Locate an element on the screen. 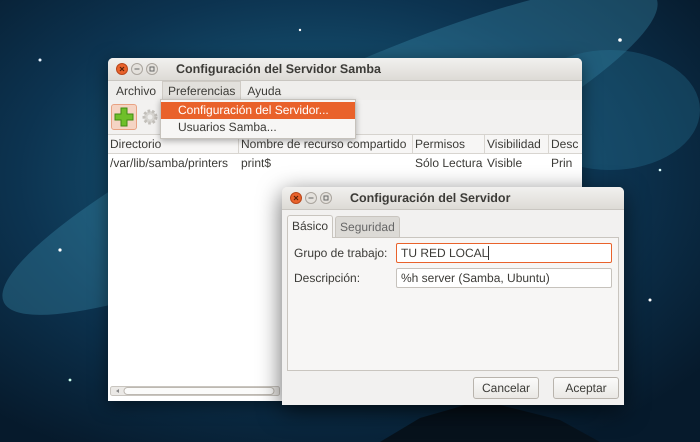  field-label: Grupo de trabajo: is located at coordinates (341, 253).